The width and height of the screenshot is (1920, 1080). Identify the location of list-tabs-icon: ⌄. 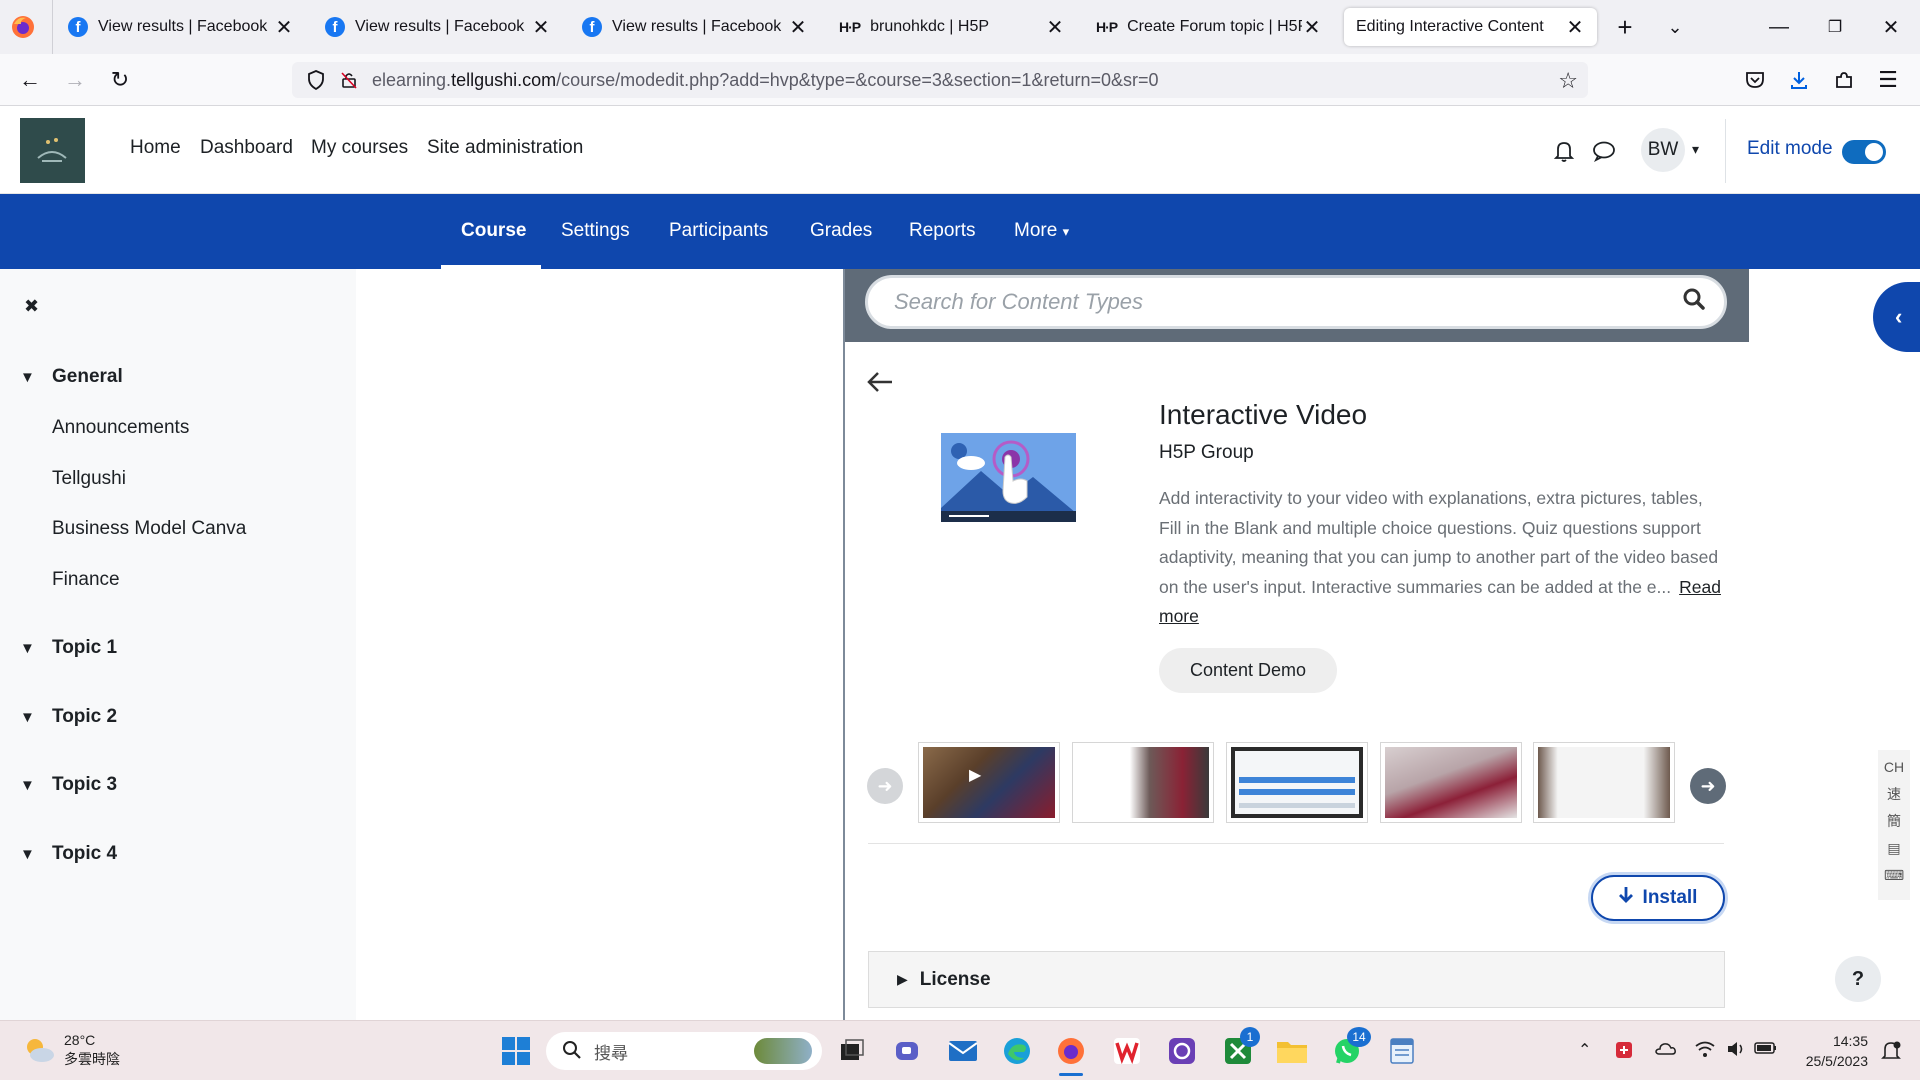
(1675, 27).